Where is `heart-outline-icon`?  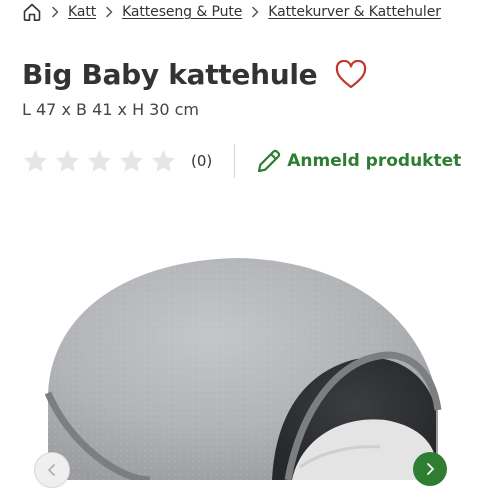 heart-outline-icon is located at coordinates (351, 74).